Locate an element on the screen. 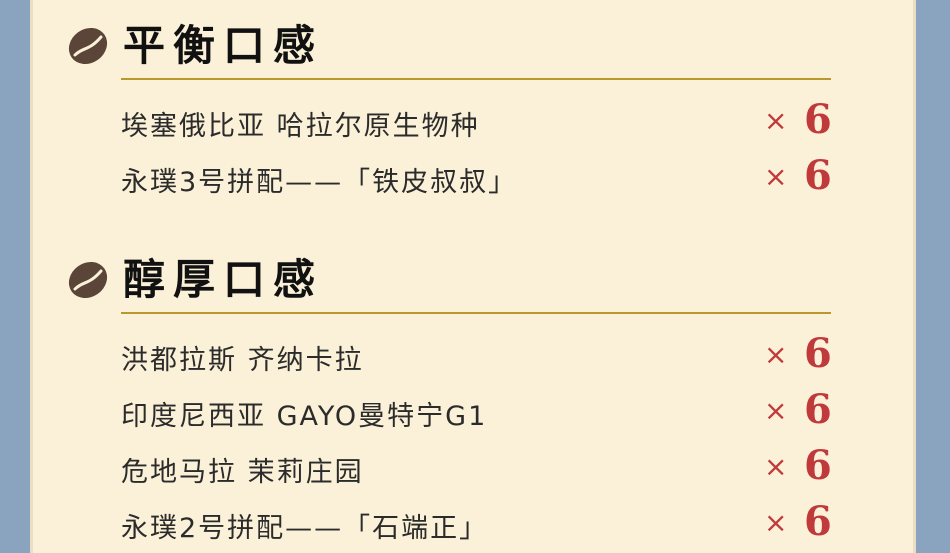  list-item: 危地马拉 茉莉庄园 × 6 is located at coordinates (477, 468).